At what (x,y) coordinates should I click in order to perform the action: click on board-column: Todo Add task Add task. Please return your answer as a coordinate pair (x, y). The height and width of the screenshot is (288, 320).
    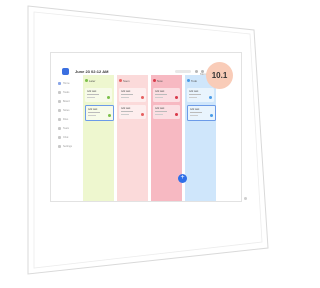
    Looking at the image, I should click on (200, 138).